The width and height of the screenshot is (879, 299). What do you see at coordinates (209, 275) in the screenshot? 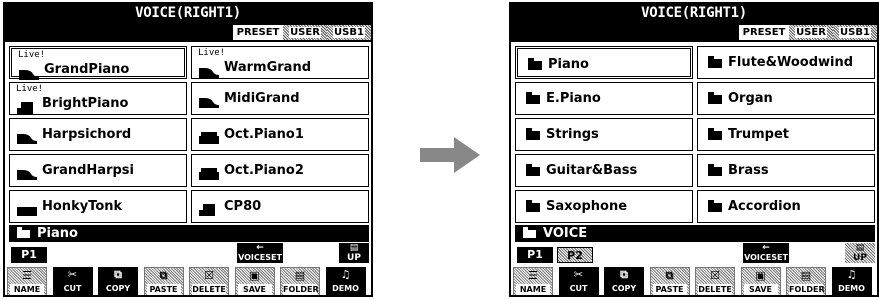
I see `delete-icon: ☒` at bounding box center [209, 275].